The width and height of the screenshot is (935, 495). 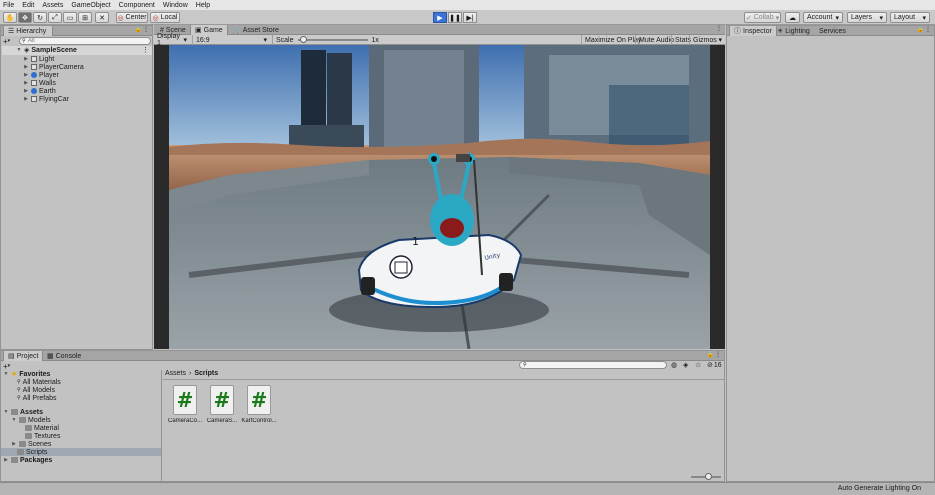 I want to click on gizmos-dropdown: Gizmos ▾, so click(x=707, y=40).